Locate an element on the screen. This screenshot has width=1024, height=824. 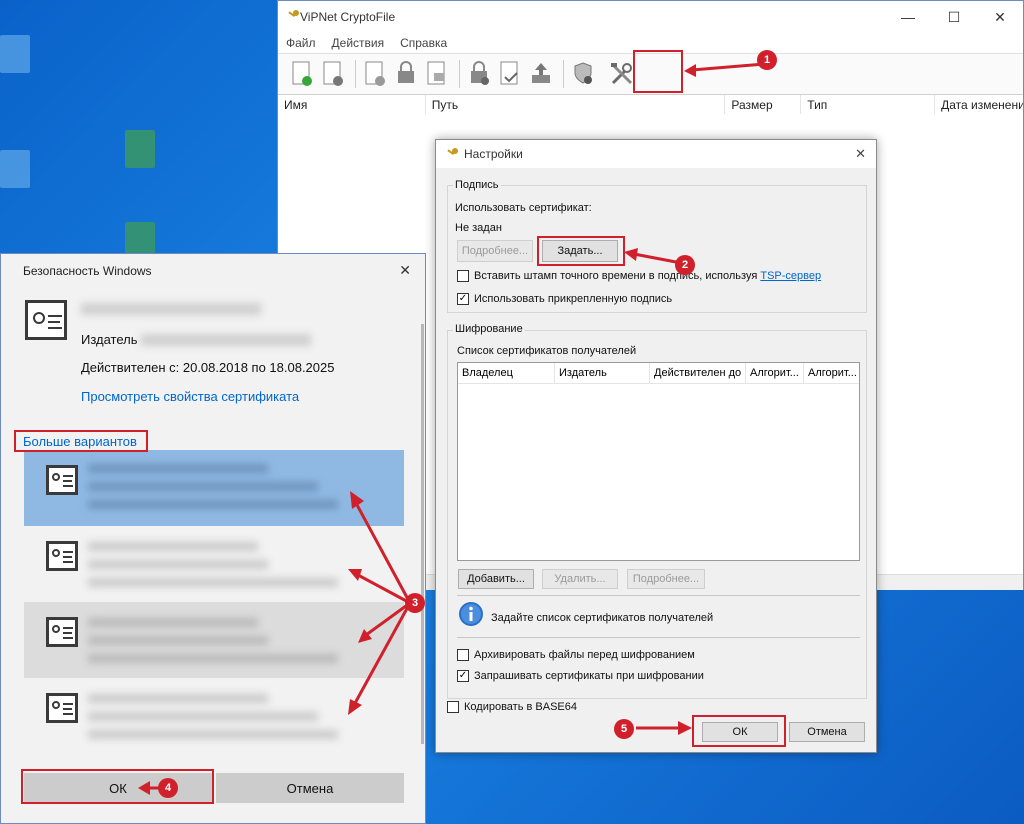
encrypt-file-icon is located at coordinates (406, 74).